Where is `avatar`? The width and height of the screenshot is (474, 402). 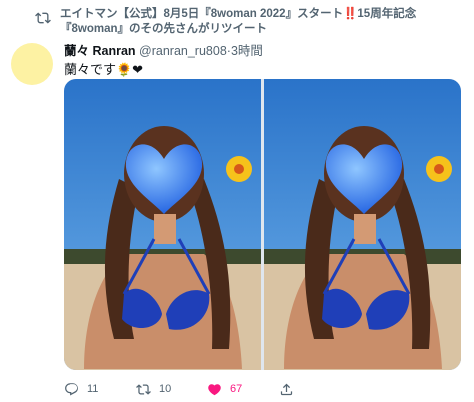
avatar is located at coordinates (32, 64).